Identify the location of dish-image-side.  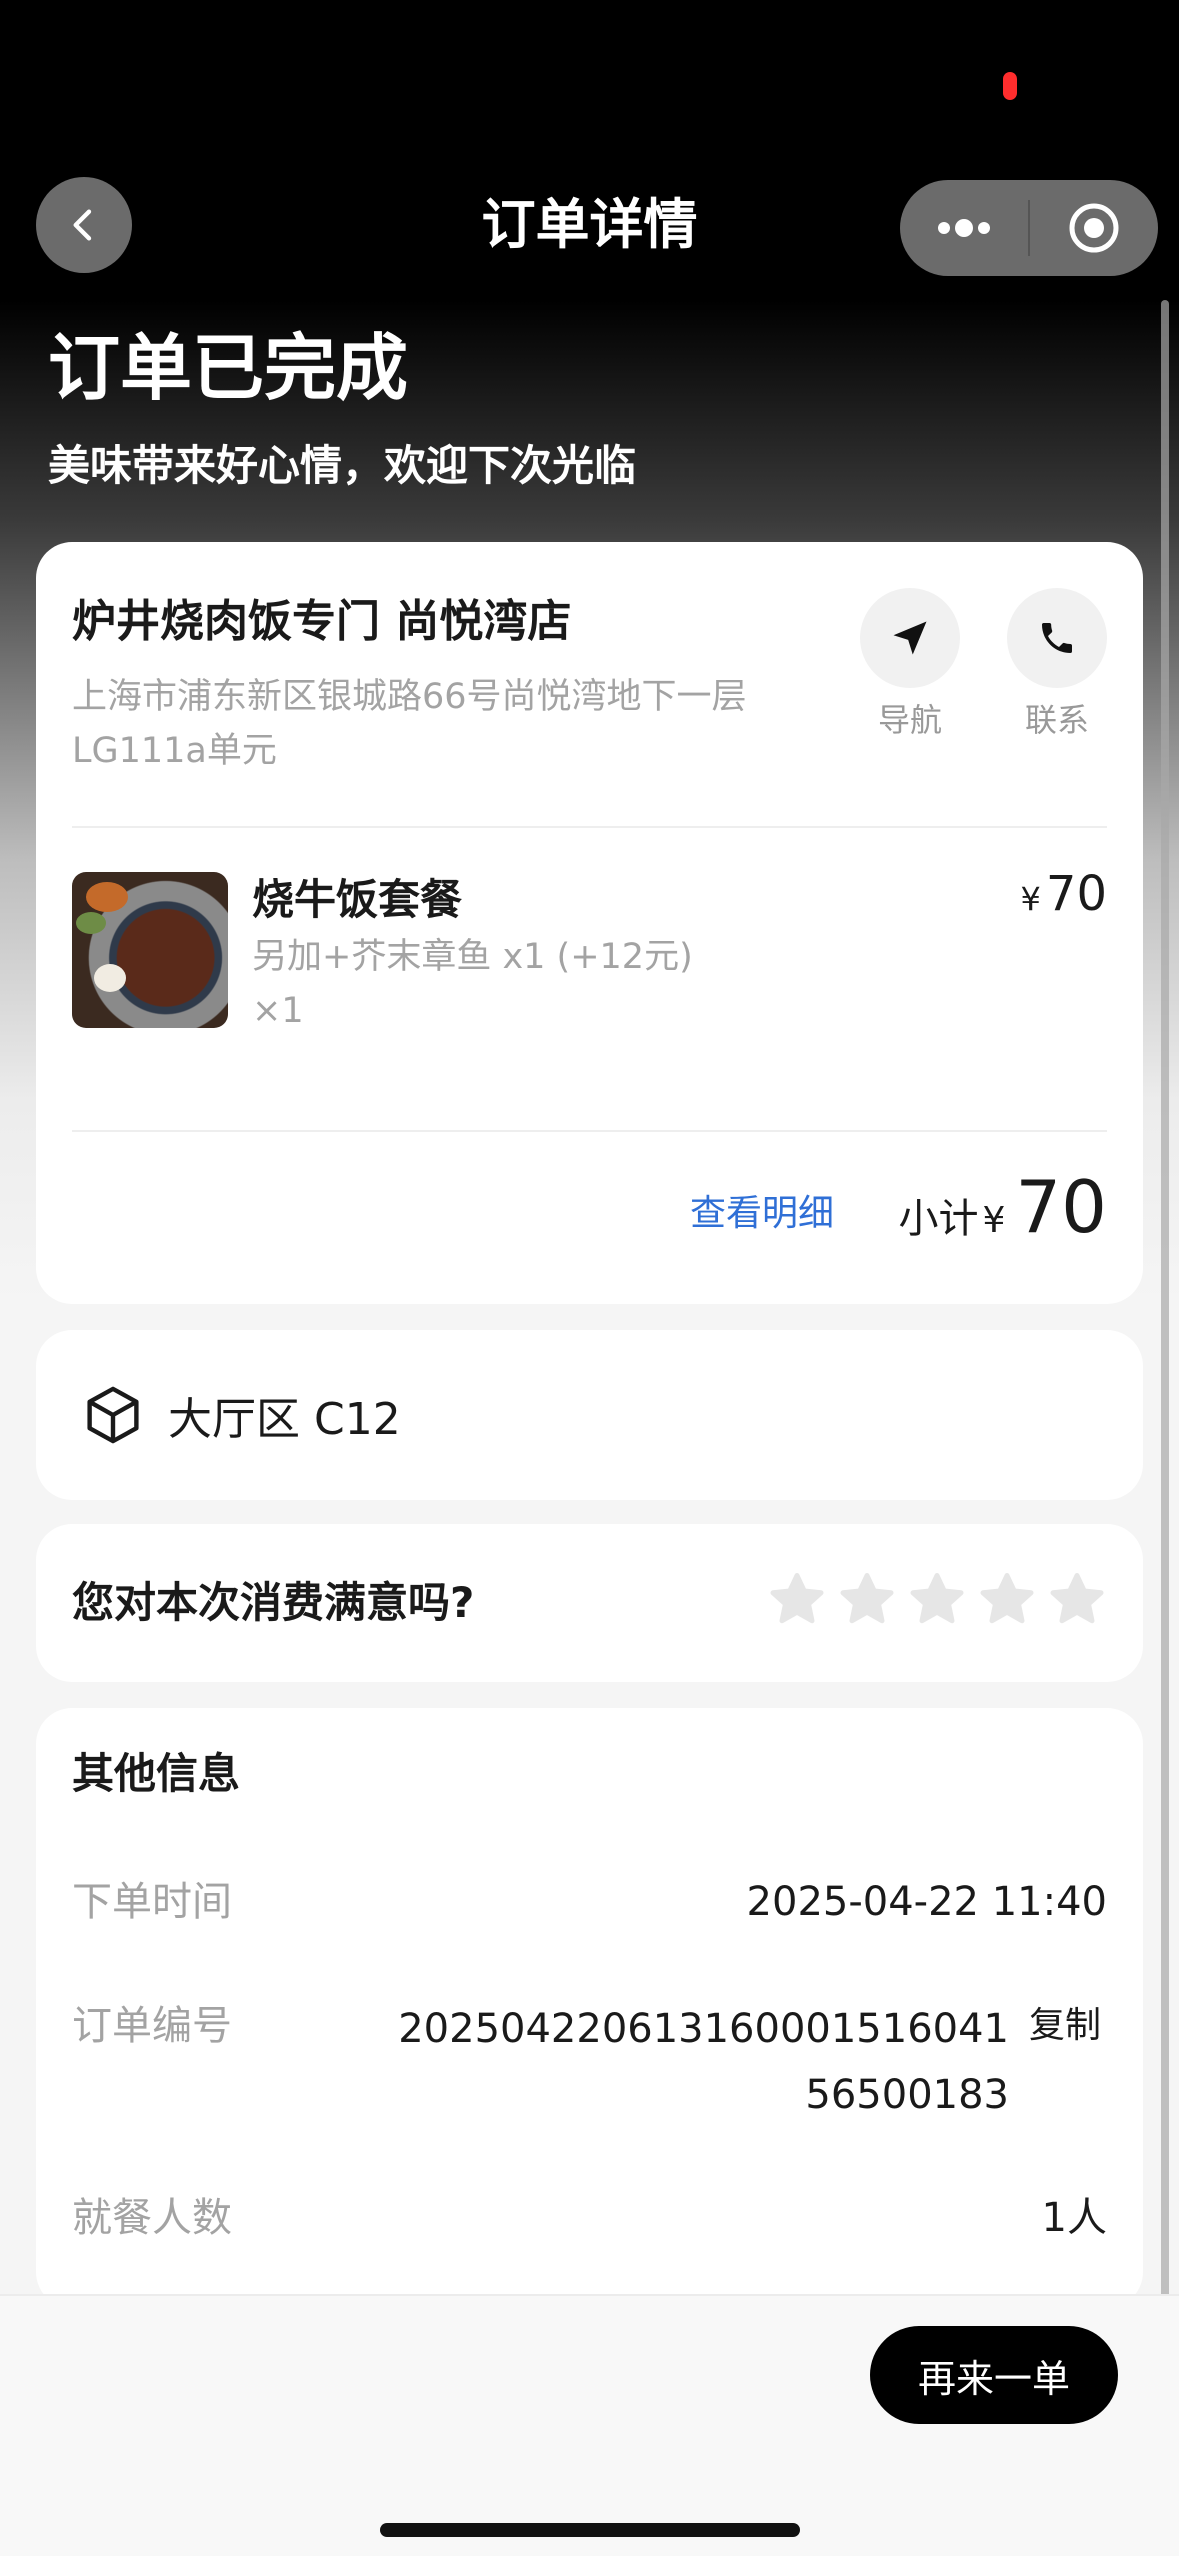
(91, 923).